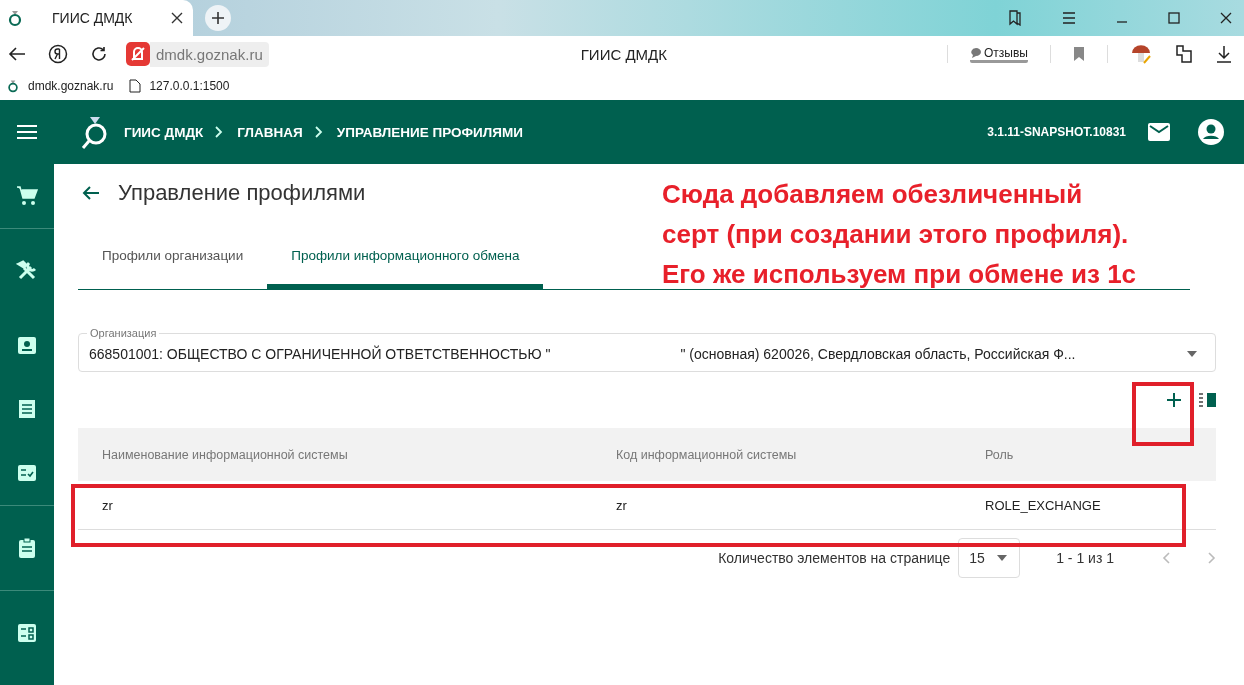  Describe the element at coordinates (225, 454) in the screenshot. I see `column-header: Наименование информационной системы` at that location.